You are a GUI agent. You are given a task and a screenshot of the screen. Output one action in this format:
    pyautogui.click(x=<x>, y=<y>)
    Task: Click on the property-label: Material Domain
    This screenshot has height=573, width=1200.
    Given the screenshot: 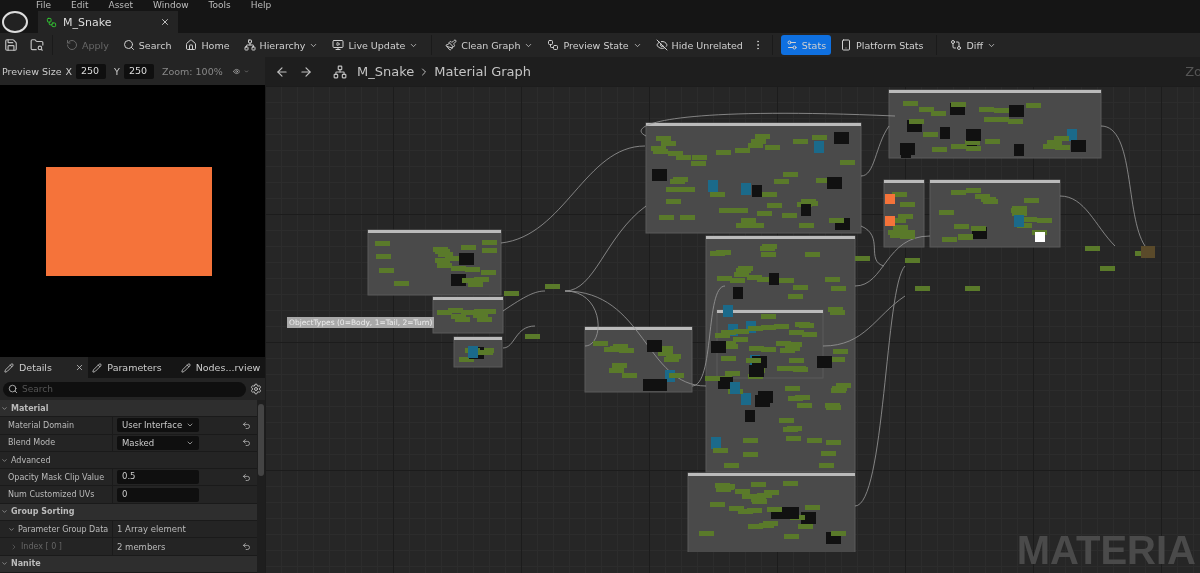 What is the action you would take?
    pyautogui.click(x=41, y=425)
    